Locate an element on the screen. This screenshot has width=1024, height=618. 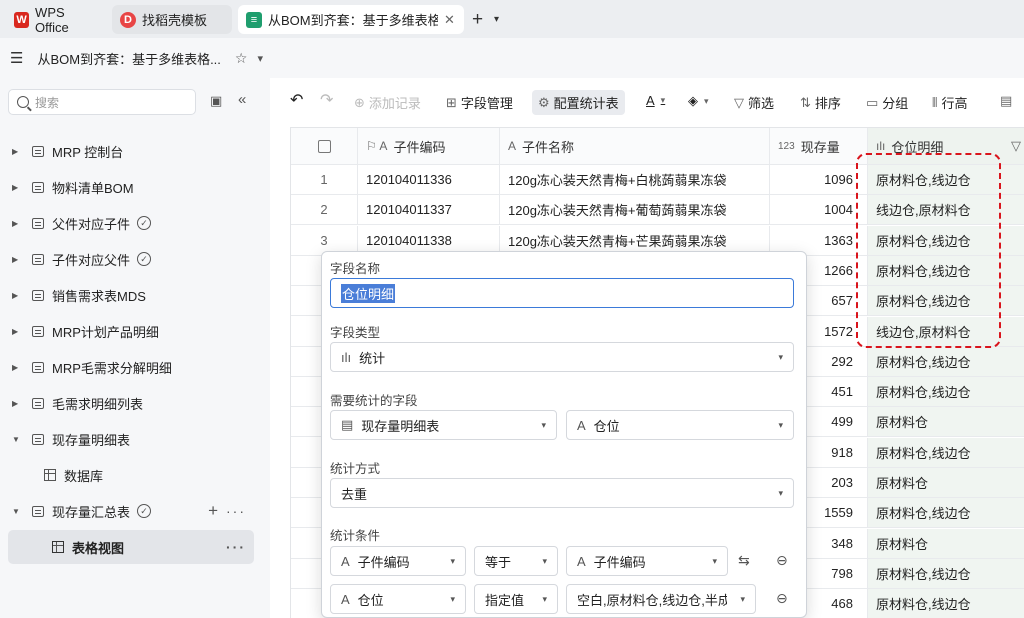
checkbox is located at coordinates (324, 146).